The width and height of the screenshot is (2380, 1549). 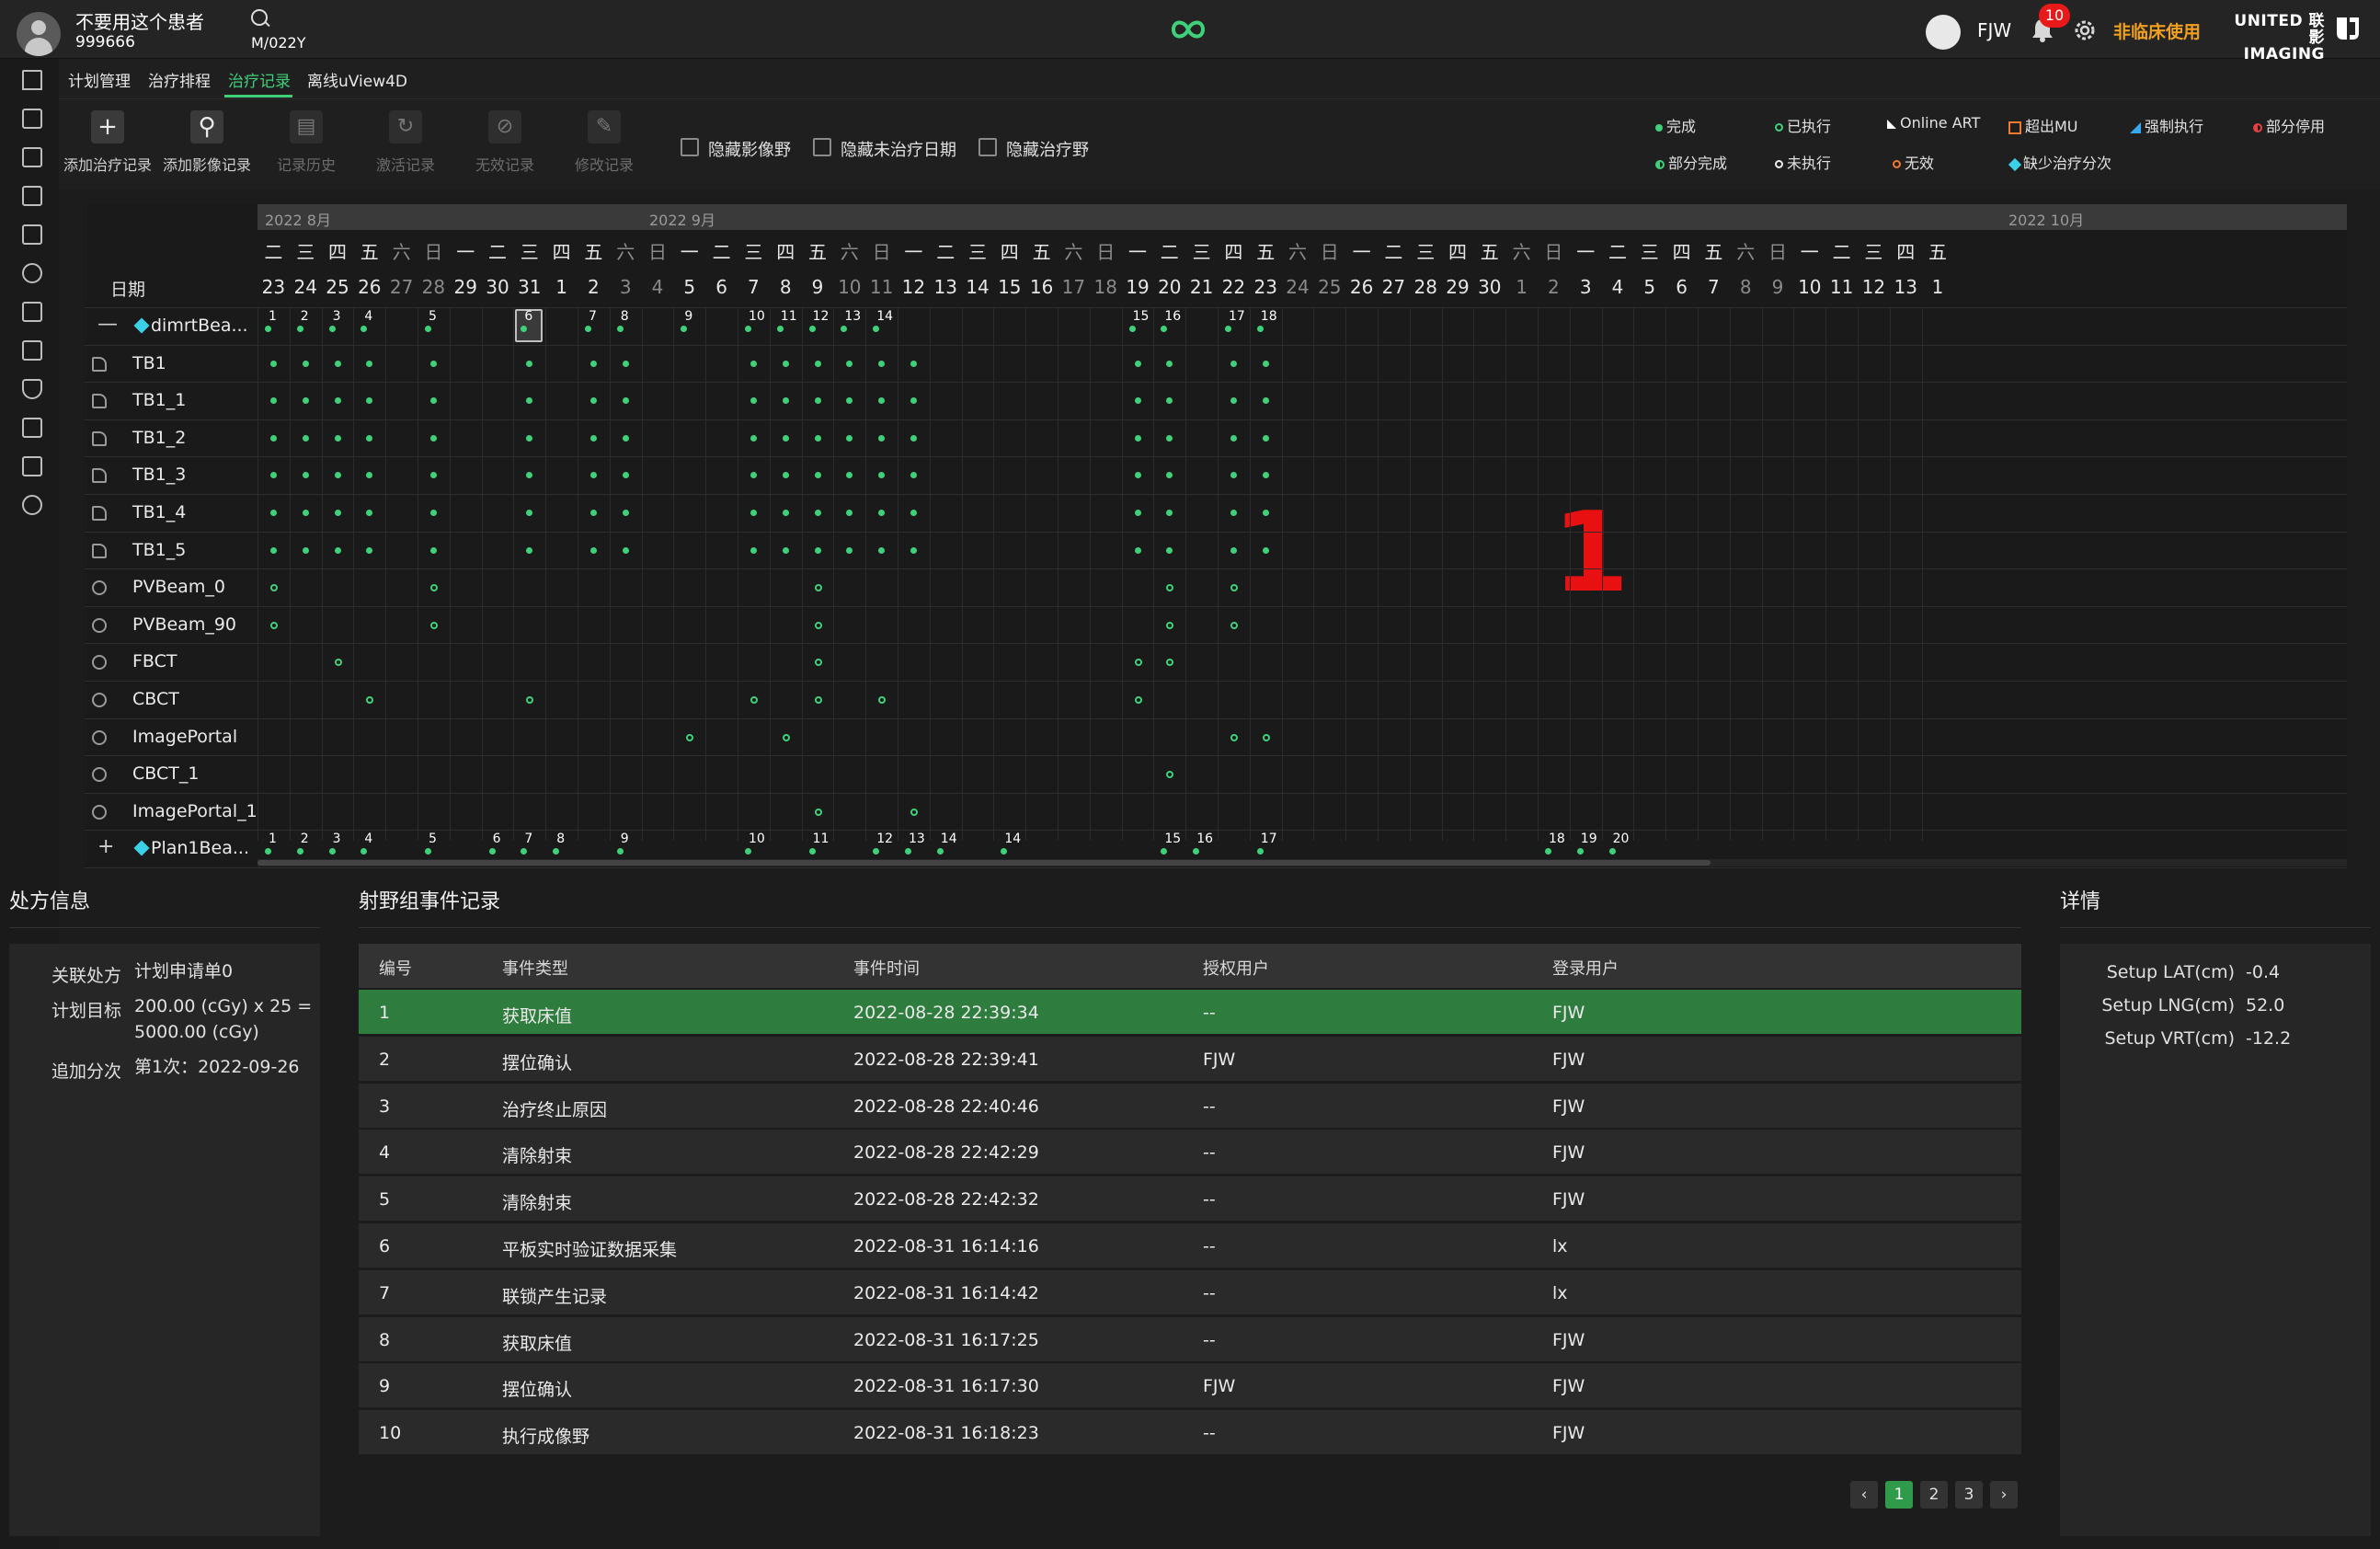 I want to click on day-number-label: 24, so click(x=1298, y=287).